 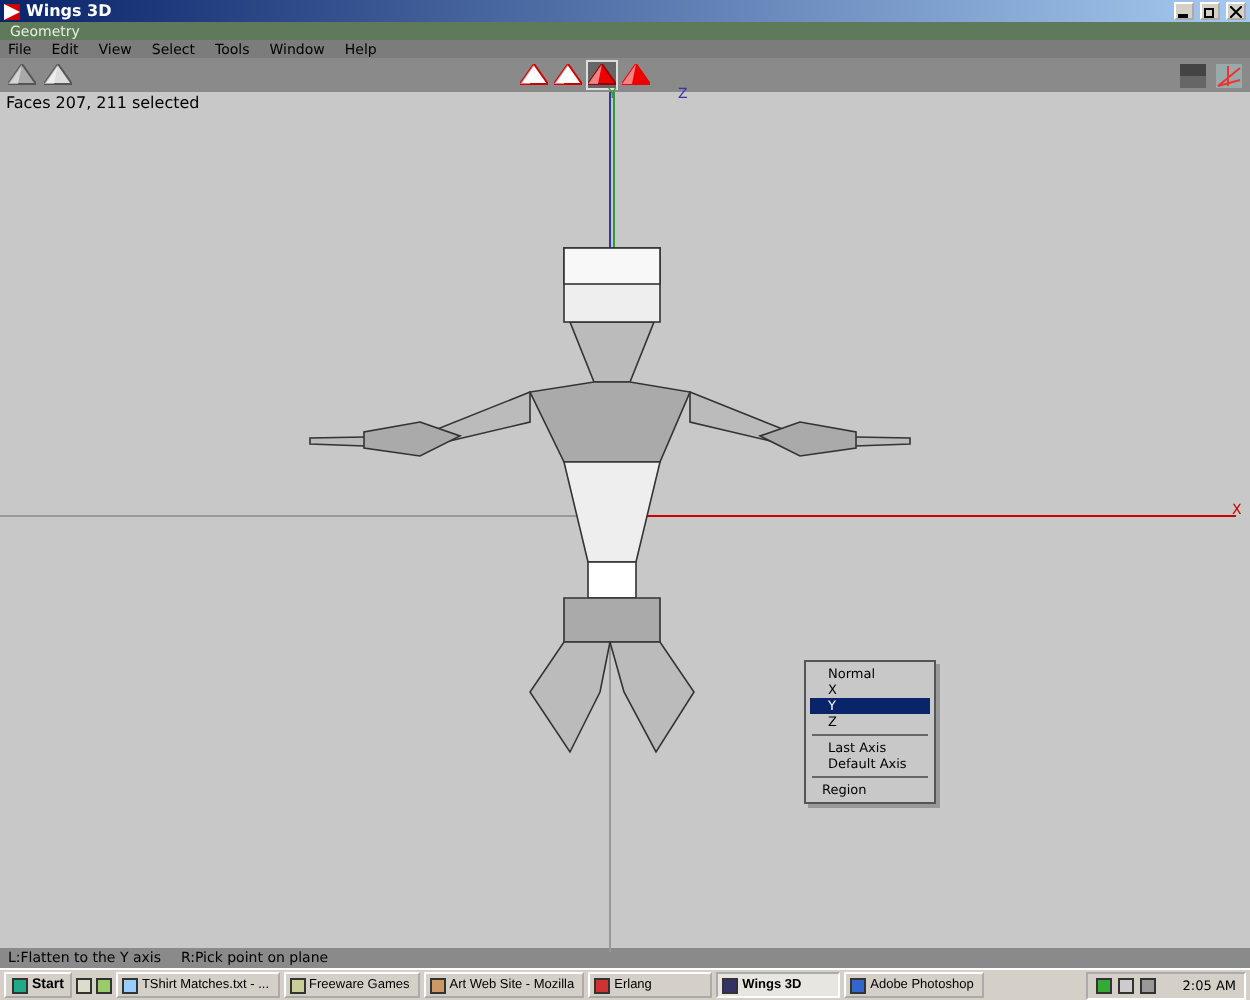 I want to click on smooth-view-button, so click(x=22, y=75).